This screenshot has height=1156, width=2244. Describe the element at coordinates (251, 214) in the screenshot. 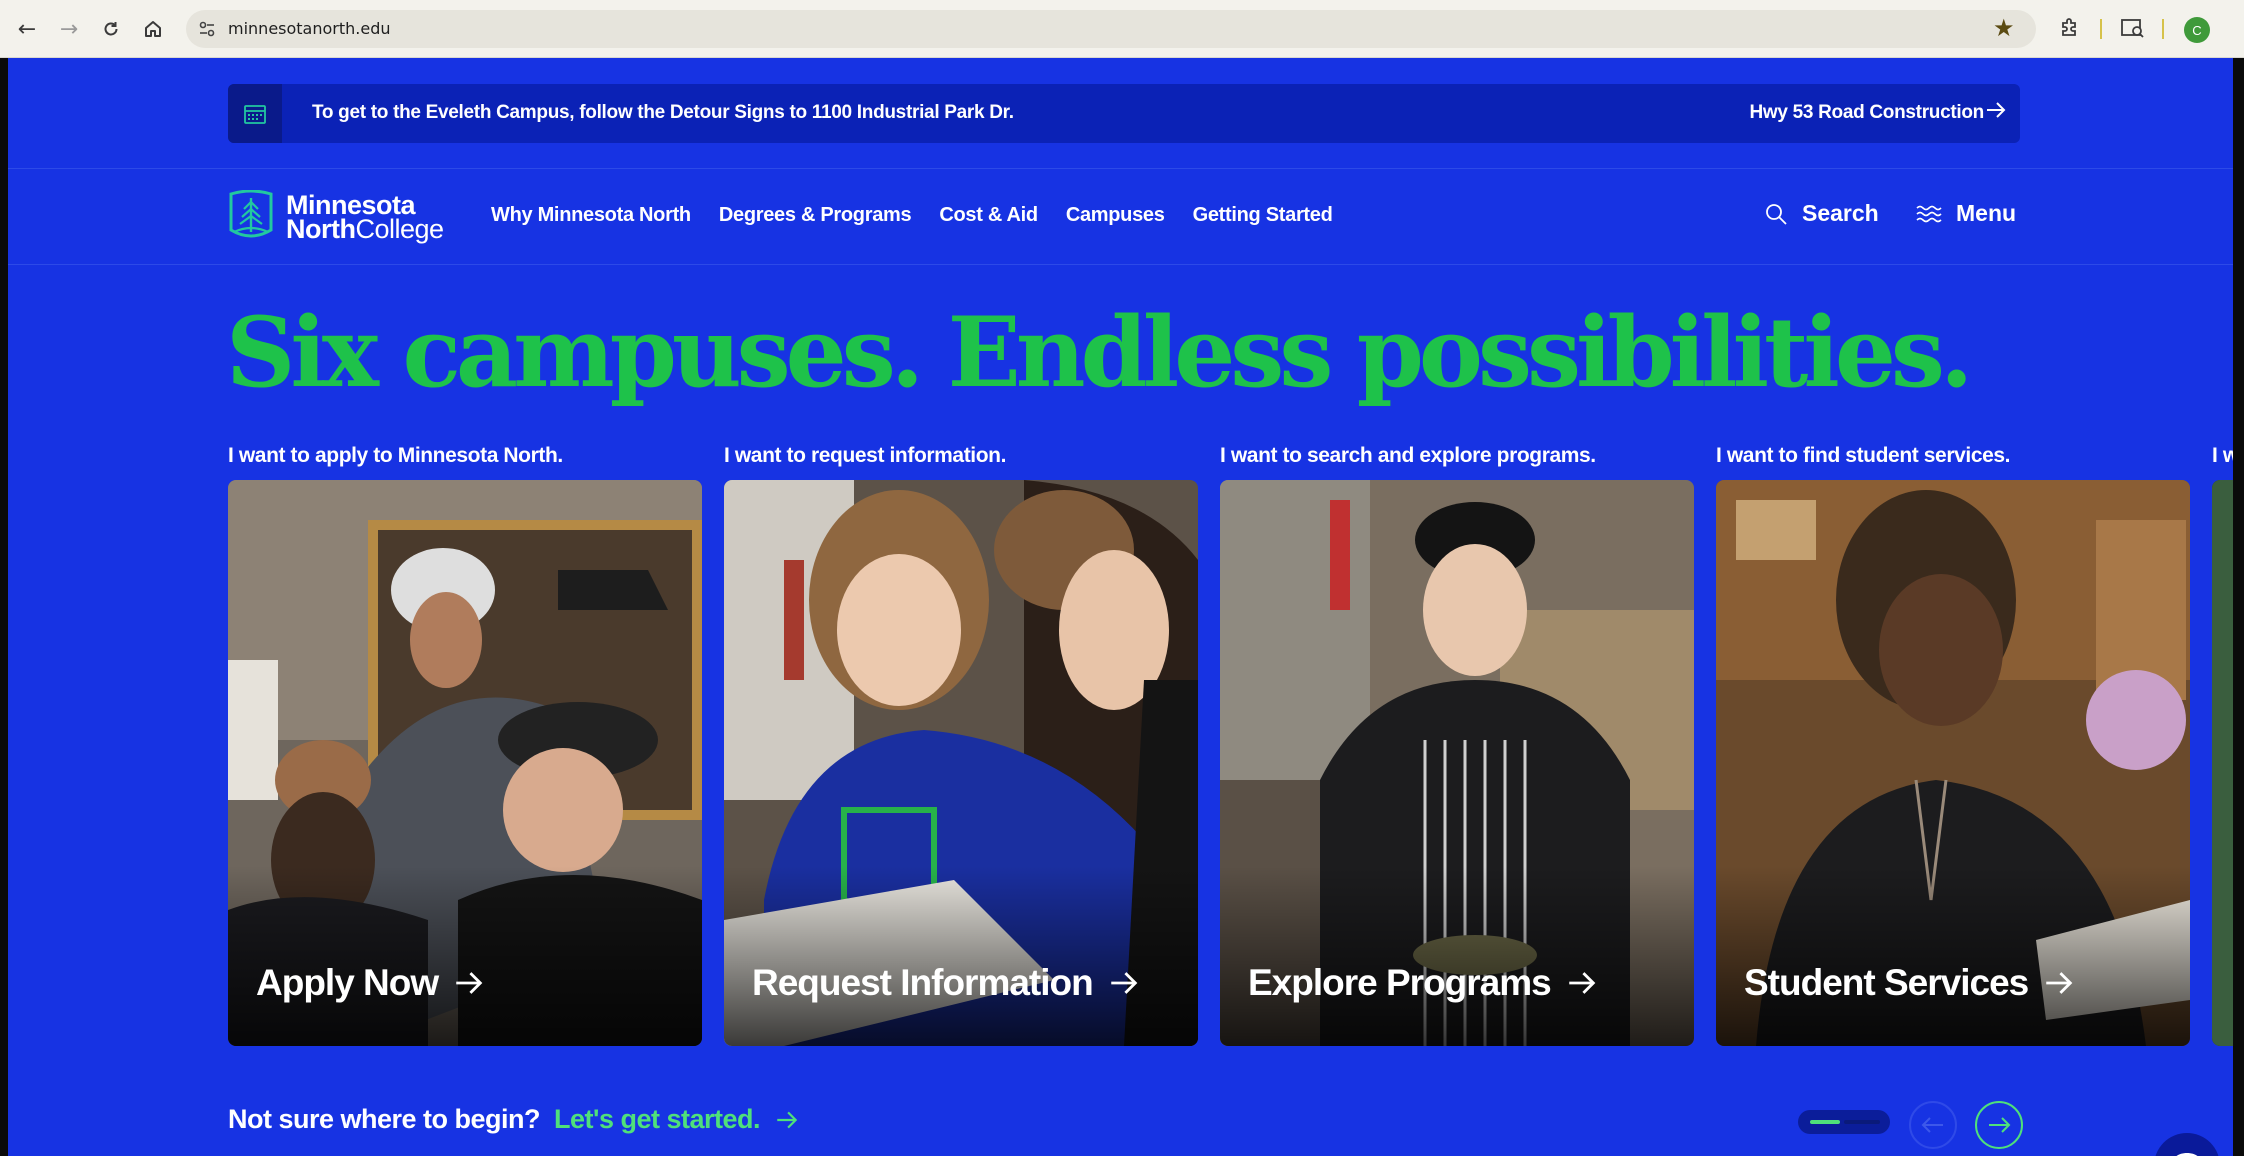

I see `crest-icon` at that location.